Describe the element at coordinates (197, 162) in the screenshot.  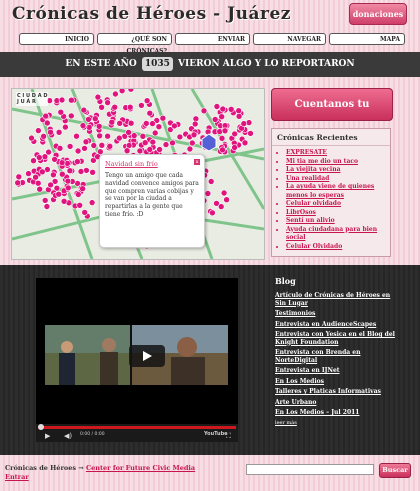
I see `close-icon: x` at that location.